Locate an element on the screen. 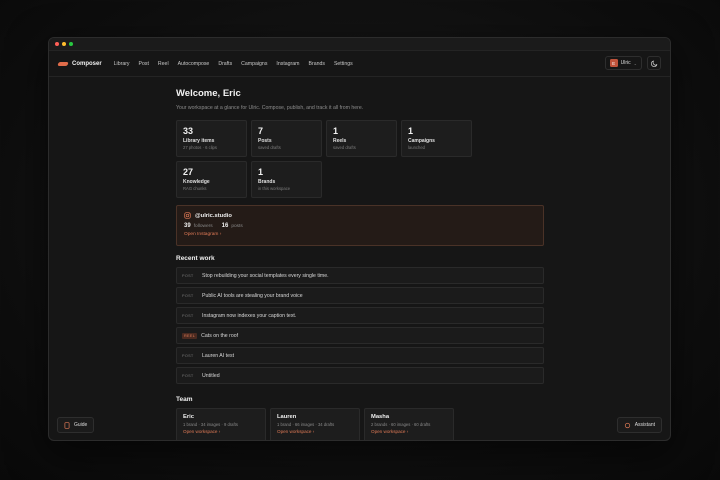 This screenshot has height=480, width=720. list-item: POST Untitled is located at coordinates (360, 375).